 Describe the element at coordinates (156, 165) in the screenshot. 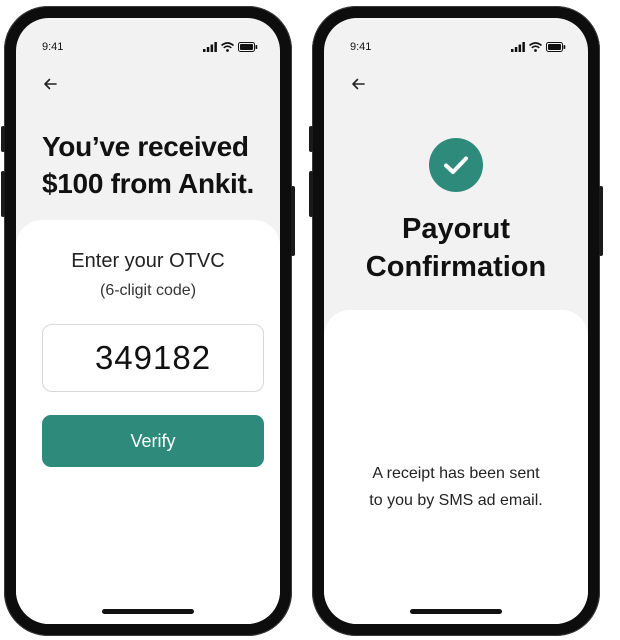

I see `received-headline: You’ve received $100 from Ankit.` at that location.